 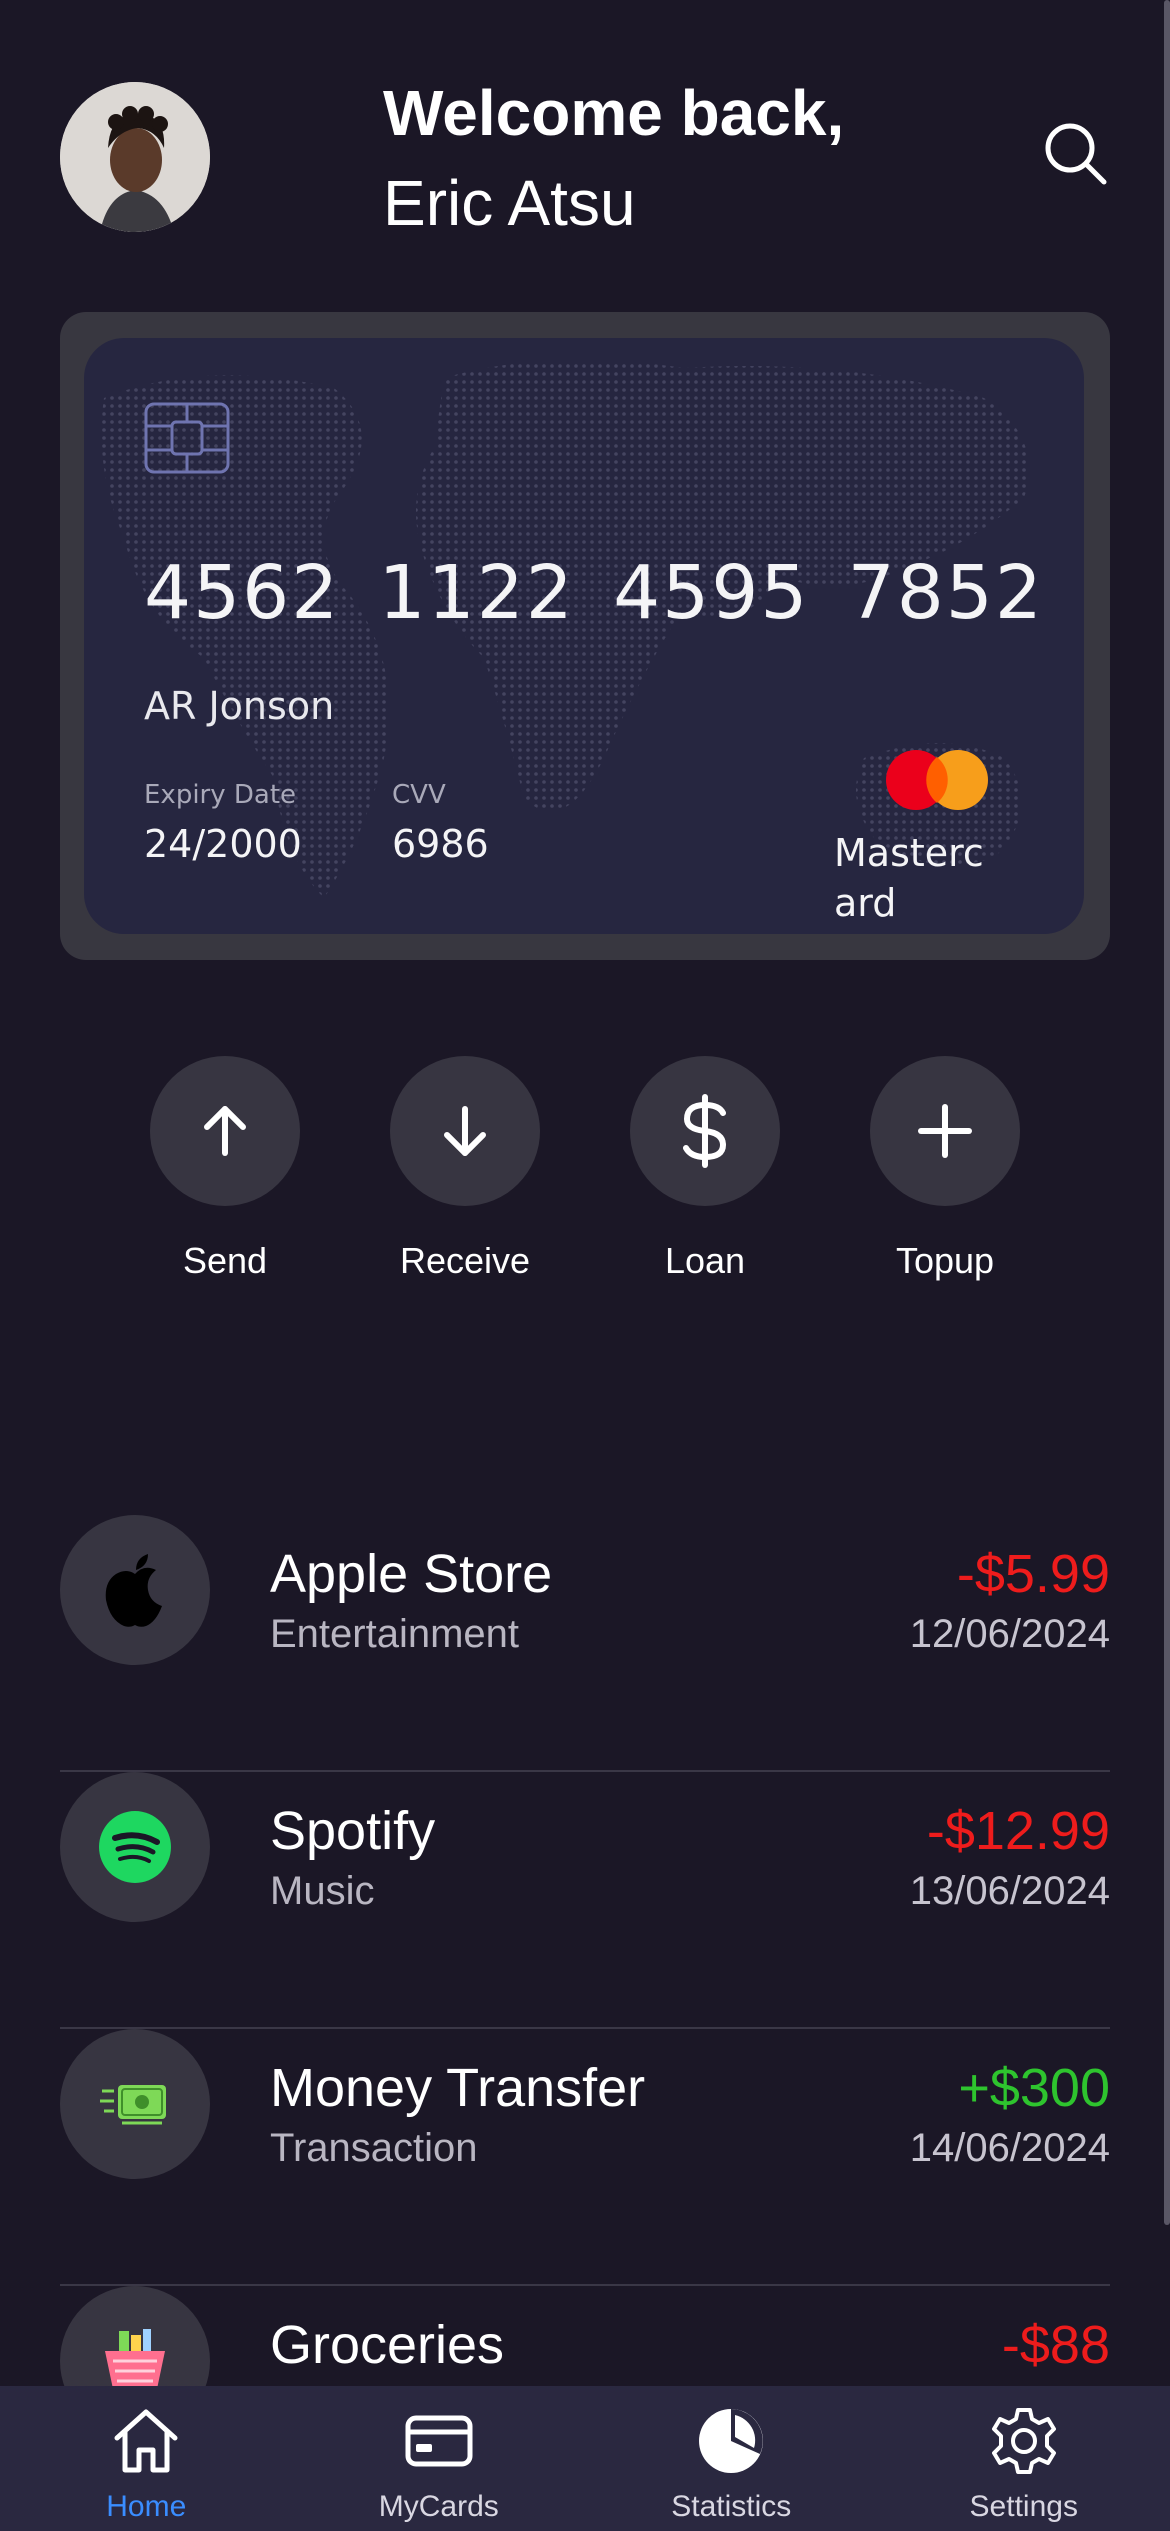 What do you see at coordinates (146, 2506) in the screenshot?
I see `nav-home-label: Home` at bounding box center [146, 2506].